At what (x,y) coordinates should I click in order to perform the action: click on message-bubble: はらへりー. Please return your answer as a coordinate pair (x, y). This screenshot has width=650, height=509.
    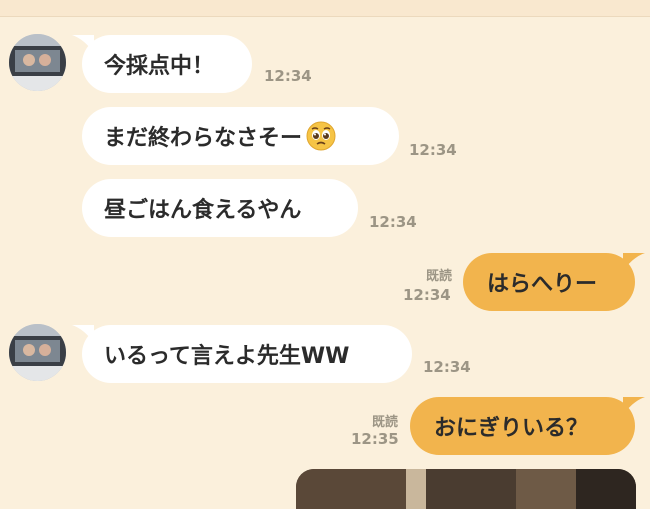
    Looking at the image, I should click on (554, 282).